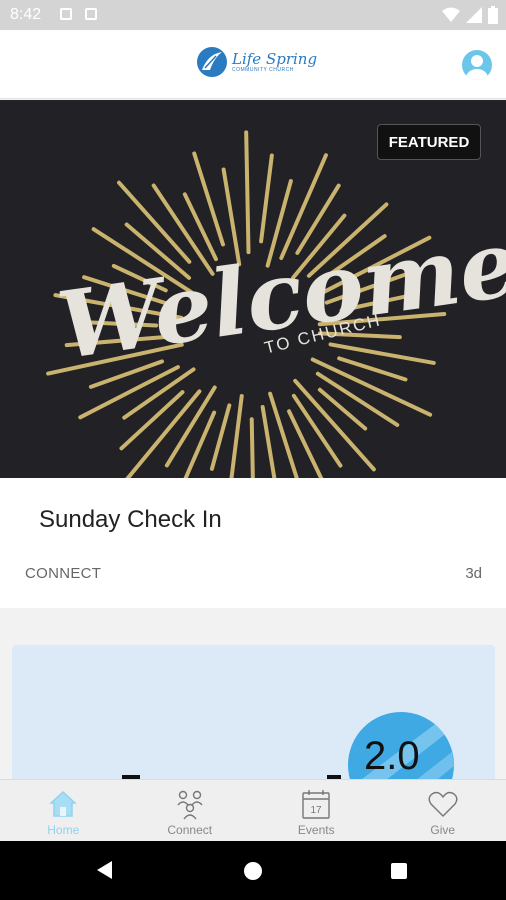 This screenshot has height=900, width=506. I want to click on system-icons, so click(470, 15).